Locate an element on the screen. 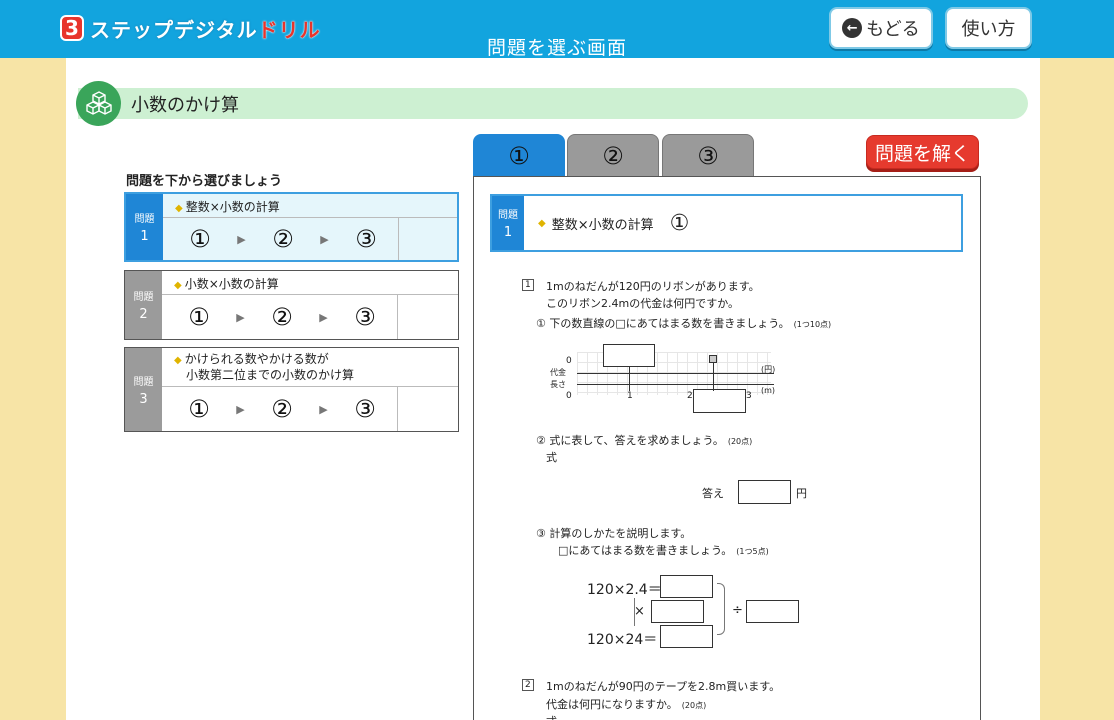  problem-card-1: 問題 1 ◆ 整数×小数の計算 ① ▶ ② ▶ ③ is located at coordinates (291, 227).